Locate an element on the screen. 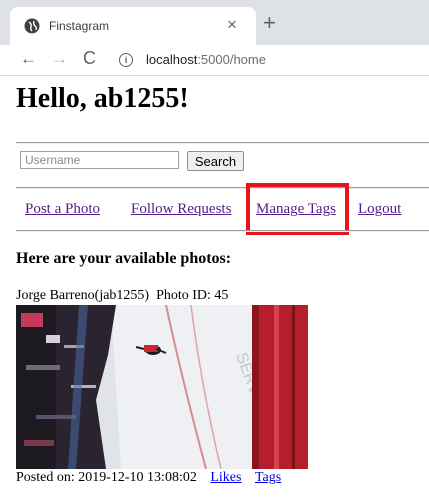 Image resolution: width=429 pixels, height=497 pixels. greeting-heading: Hello, ab1255! is located at coordinates (102, 98).